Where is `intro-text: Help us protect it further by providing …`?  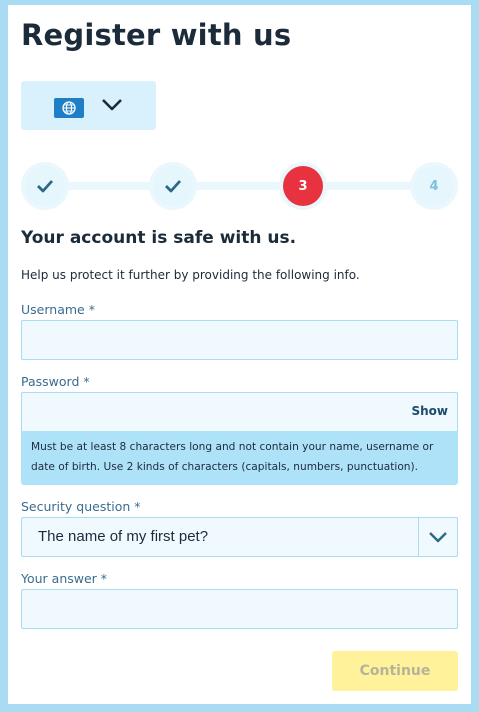
intro-text: Help us protect it further by providing … is located at coordinates (190, 275).